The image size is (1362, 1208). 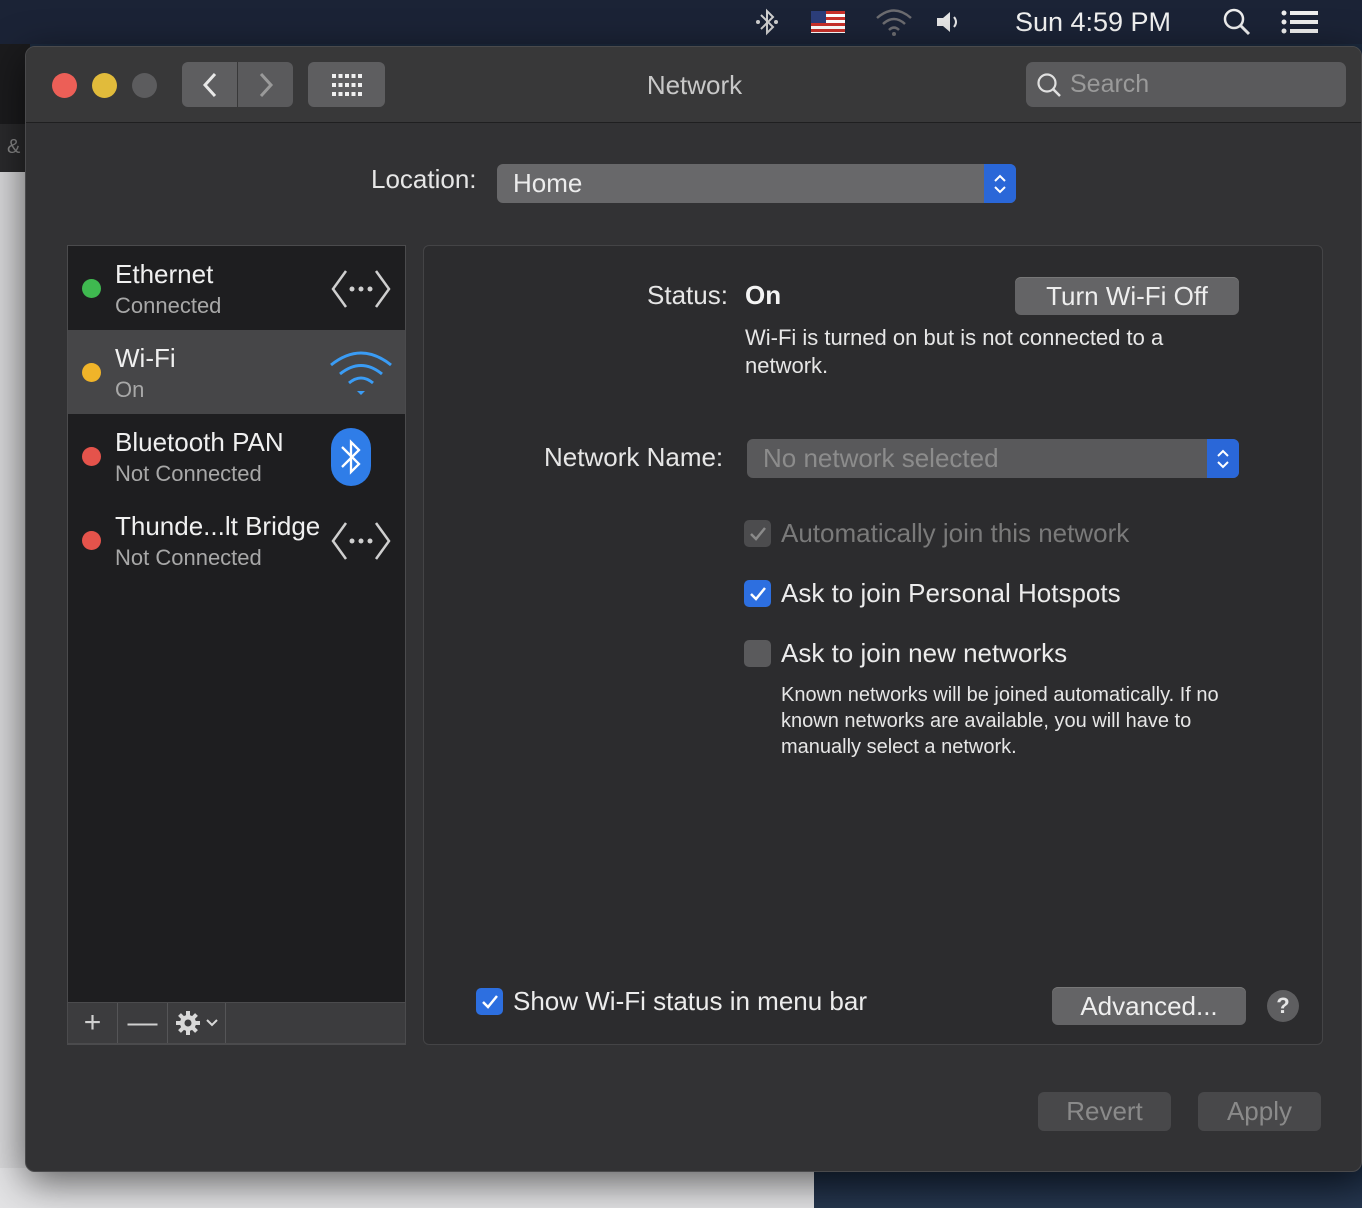 I want to click on chevron-right-icon, so click(x=266, y=84).